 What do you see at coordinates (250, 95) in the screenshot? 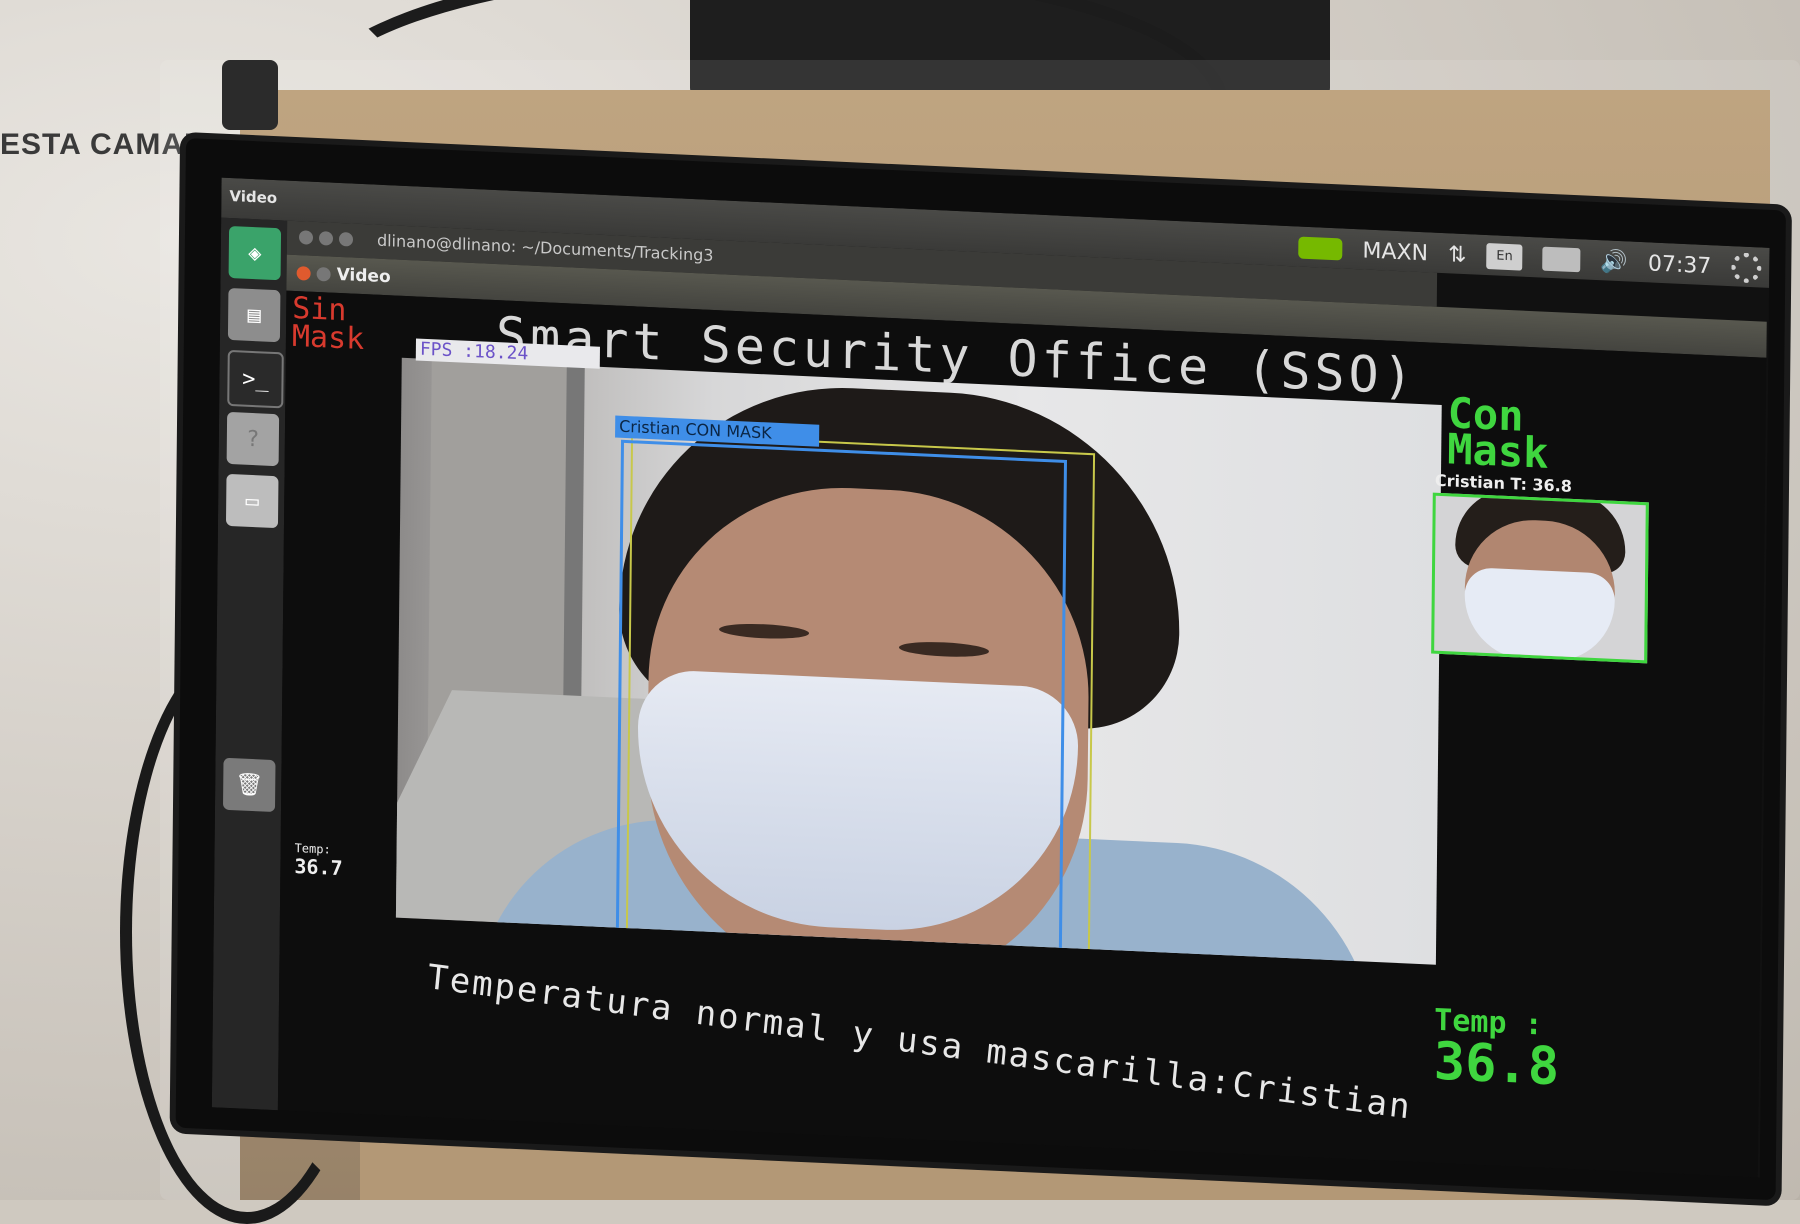
I see `mount-tab` at bounding box center [250, 95].